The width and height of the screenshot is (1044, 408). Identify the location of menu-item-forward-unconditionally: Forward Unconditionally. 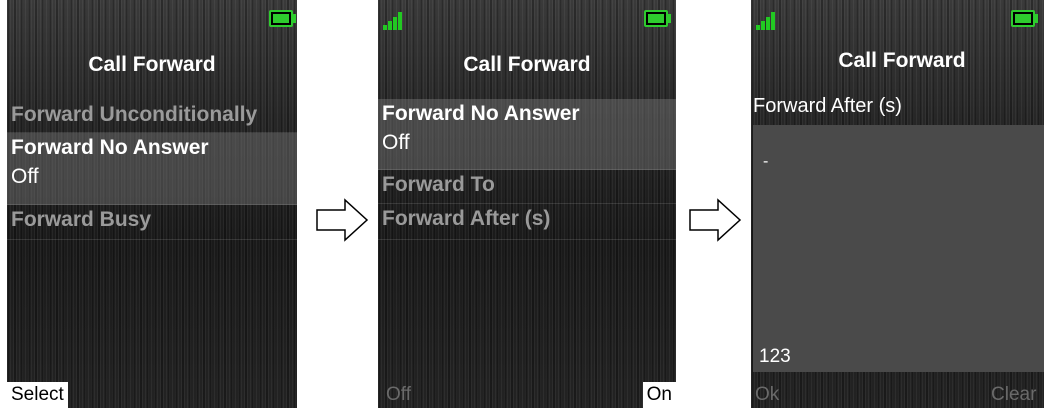
(152, 116).